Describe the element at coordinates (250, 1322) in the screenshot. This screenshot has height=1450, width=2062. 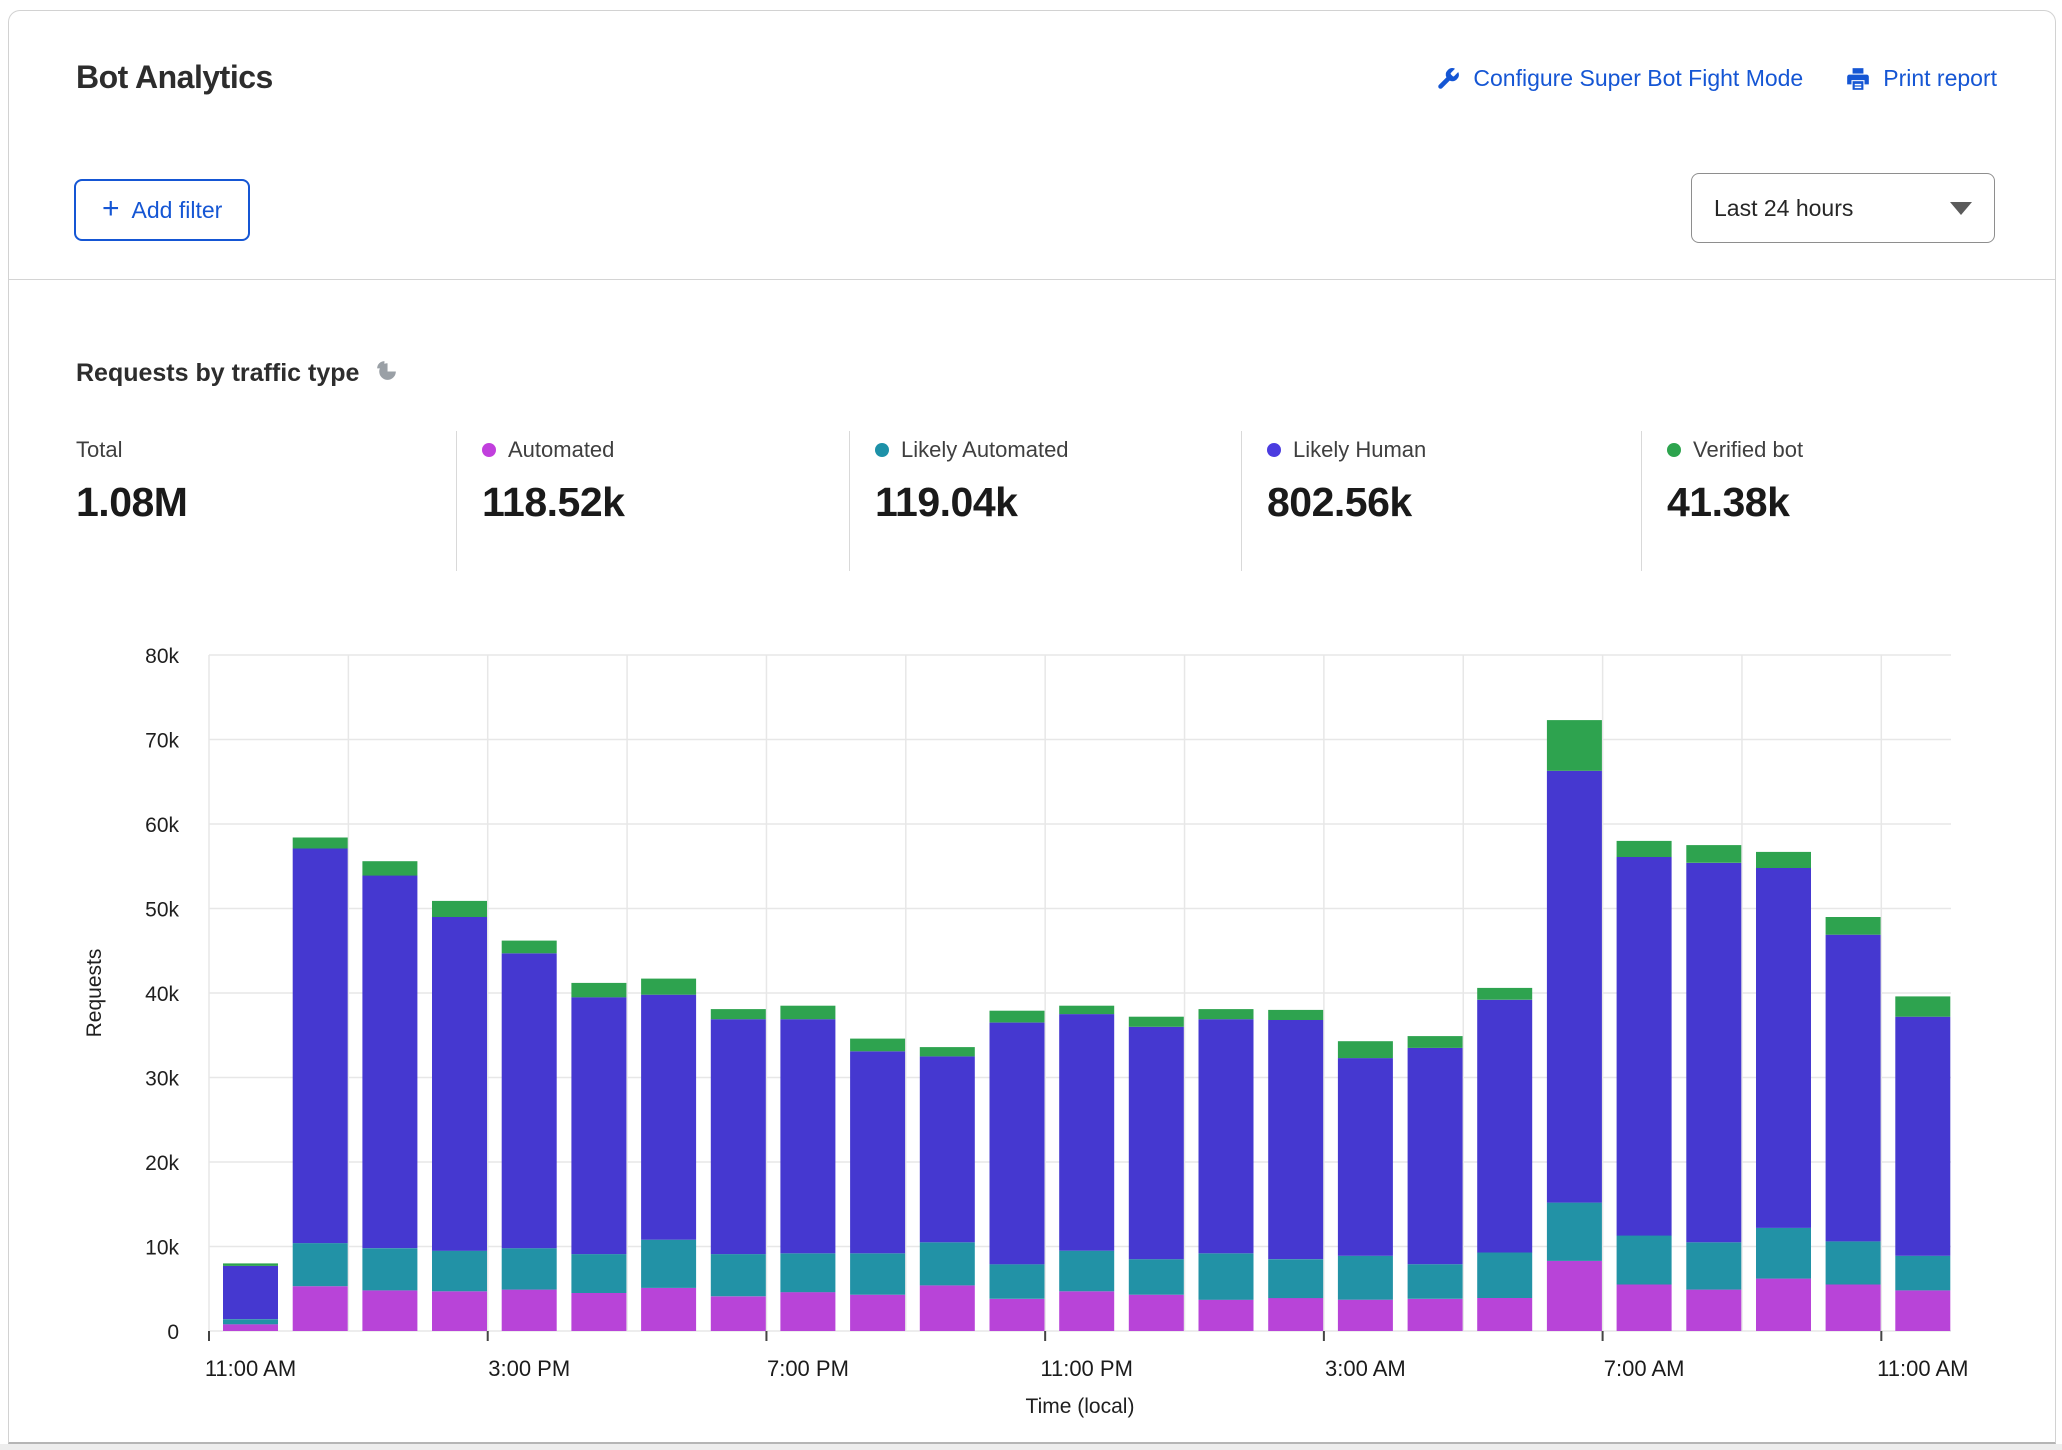
I see `bar-segment: 11:00 AM · Likely Automated: 600` at that location.